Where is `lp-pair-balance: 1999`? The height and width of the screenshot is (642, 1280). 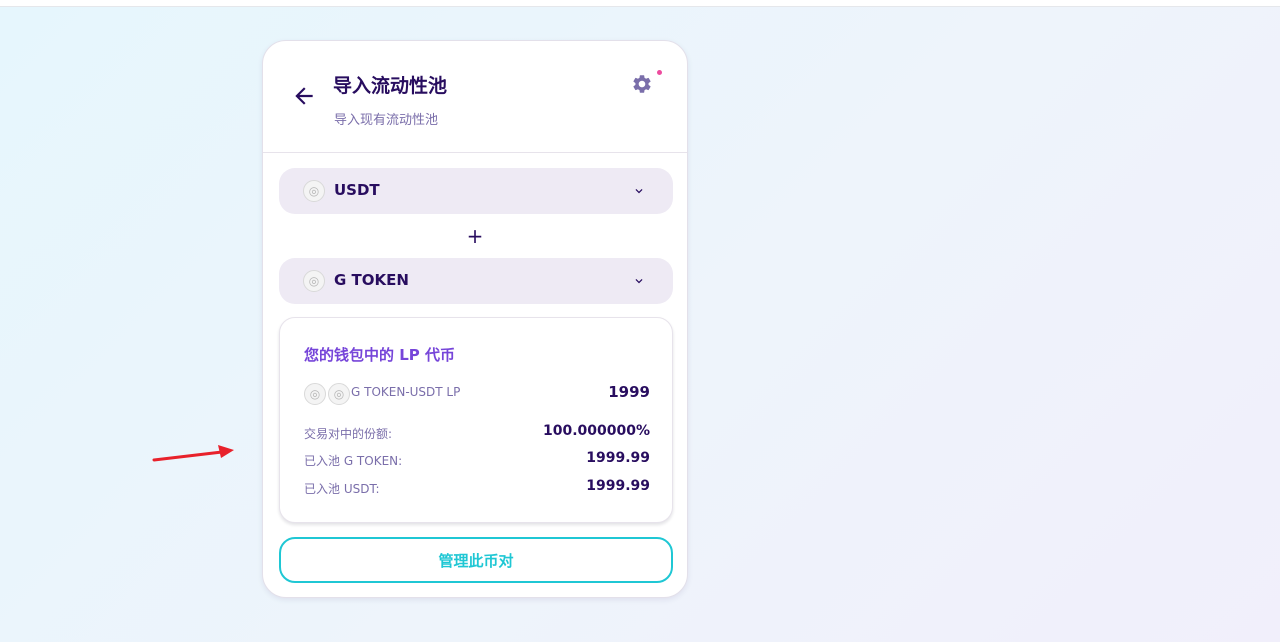
lp-pair-balance: 1999 is located at coordinates (629, 392).